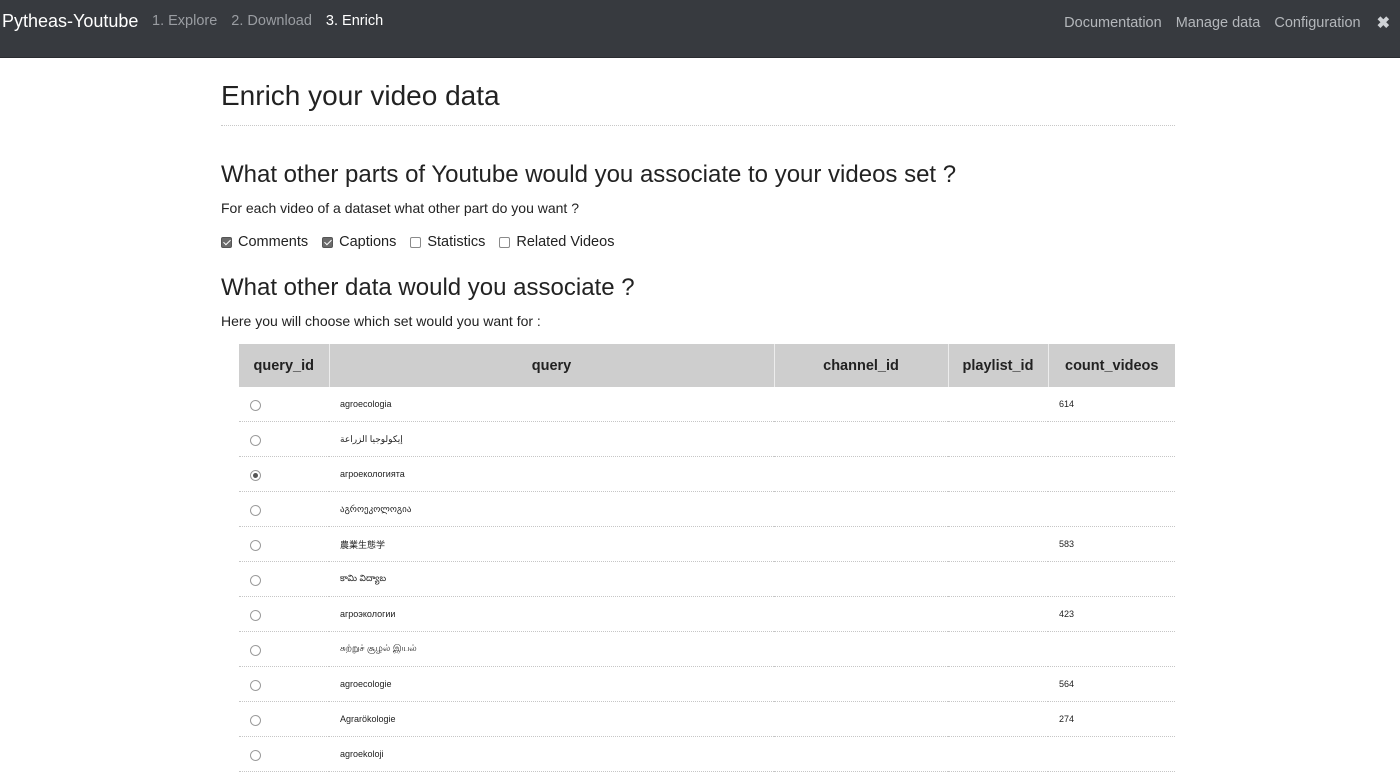 Image resolution: width=1400 pixels, height=772 pixels. Describe the element at coordinates (1111, 544) in the screenshot. I see `count-videos-cell: 583` at that location.